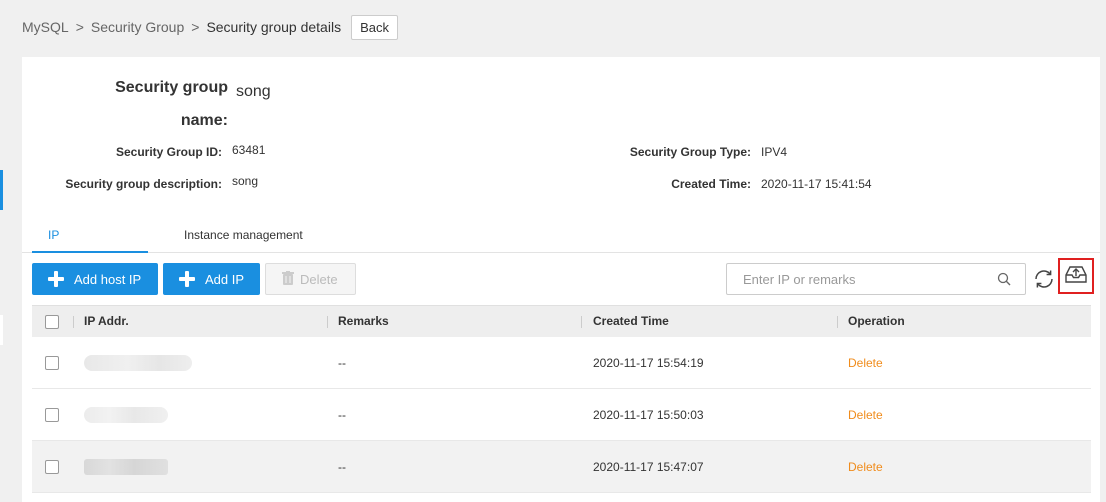  I want to click on security-group-name-label: Security group name:, so click(171, 104).